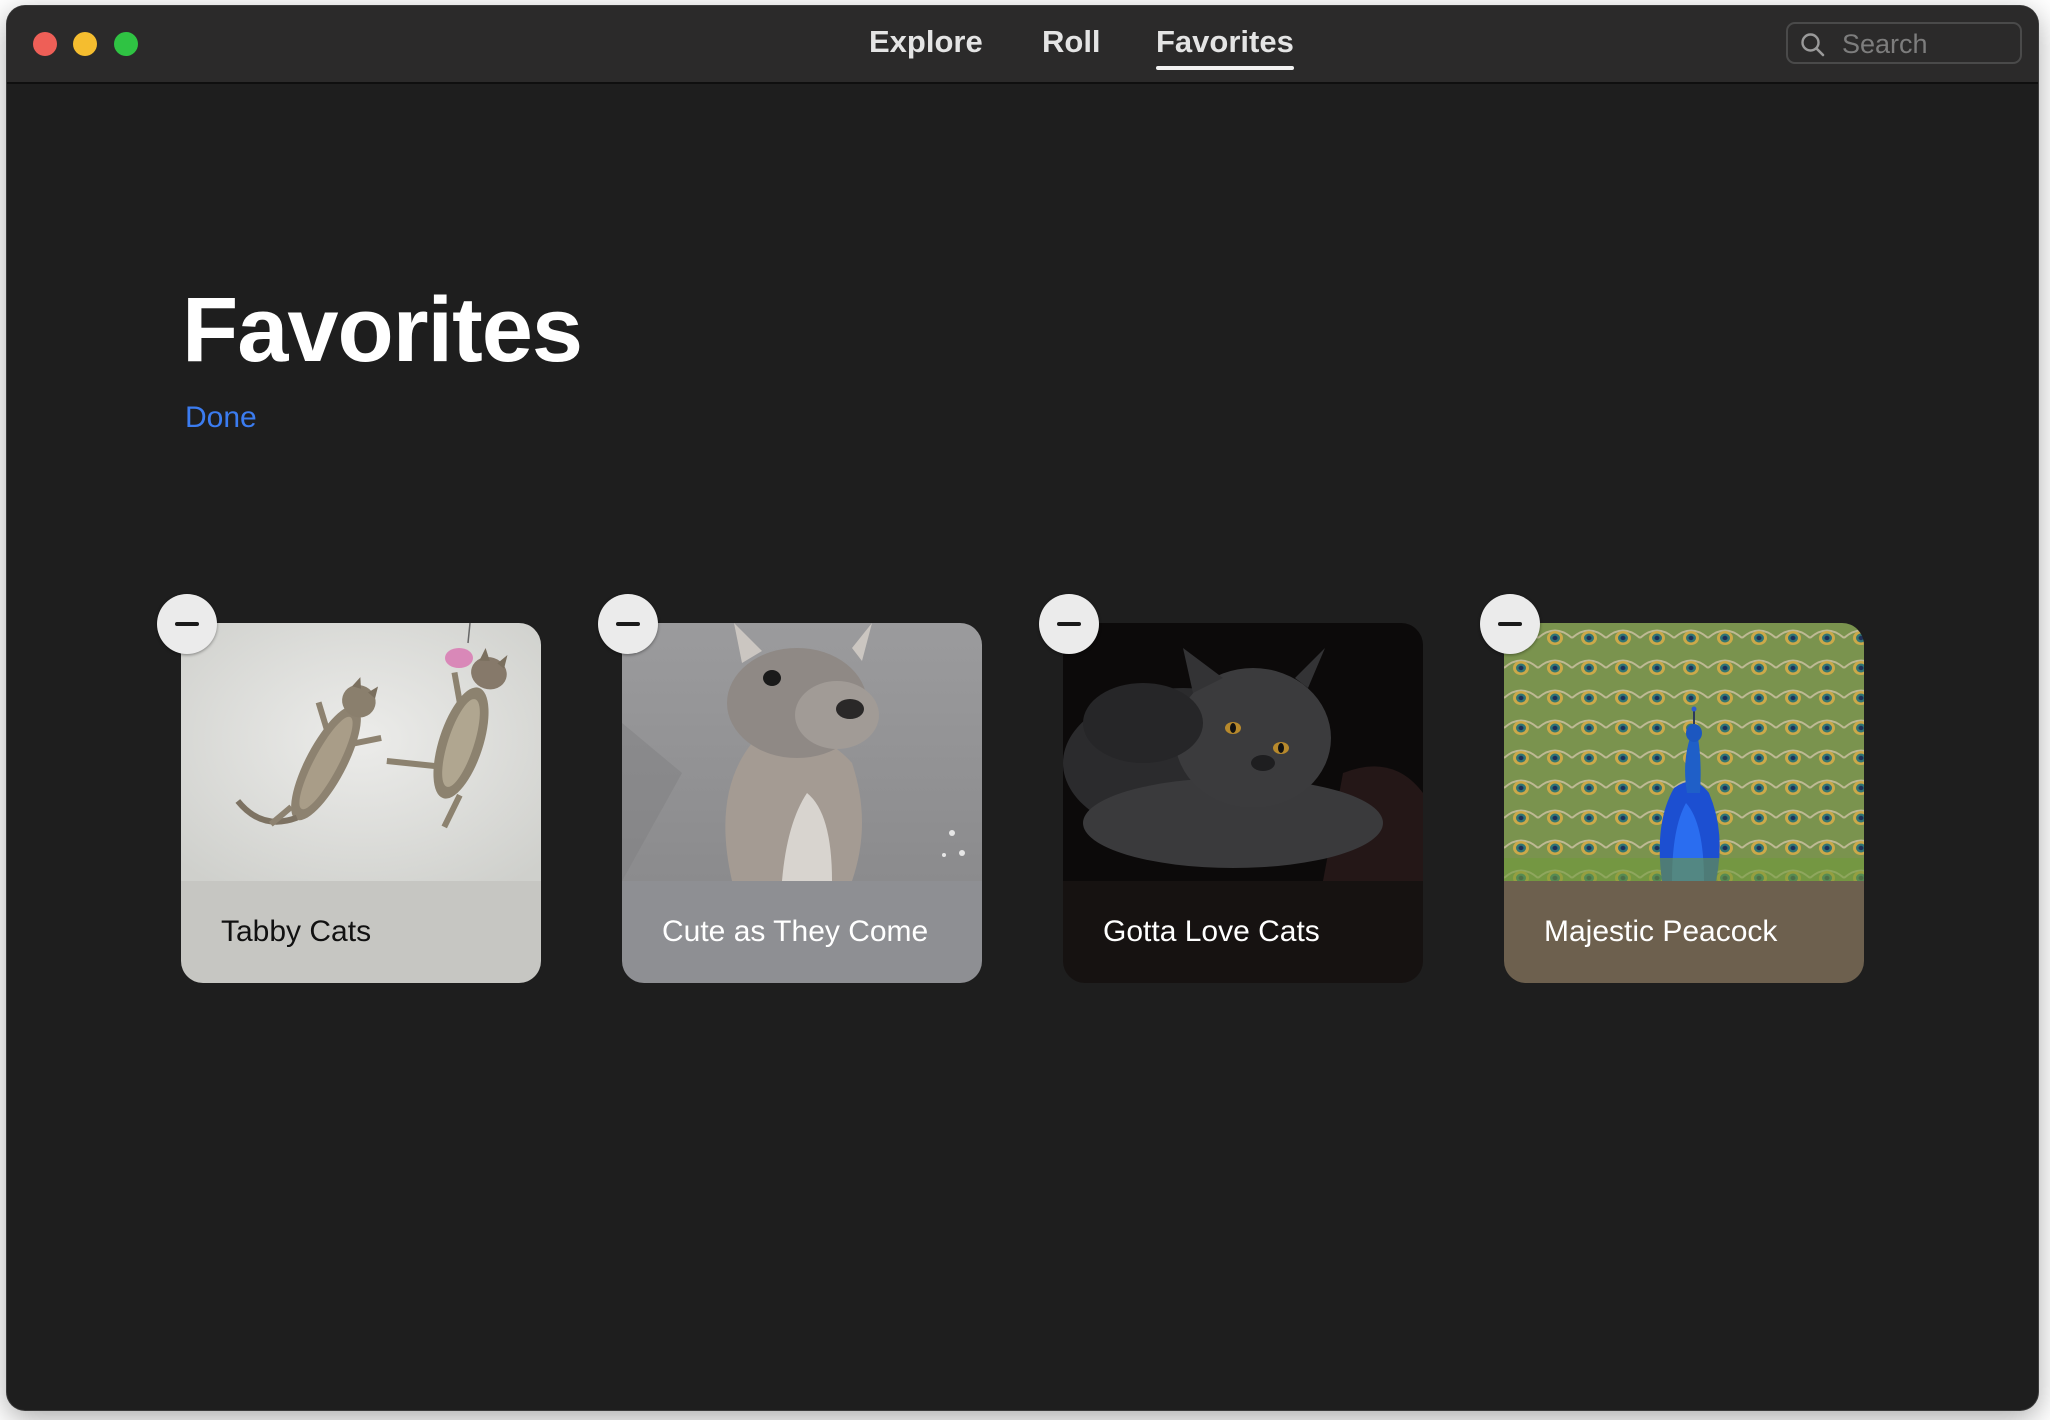  I want to click on tab-roll: Roll, so click(1071, 42).